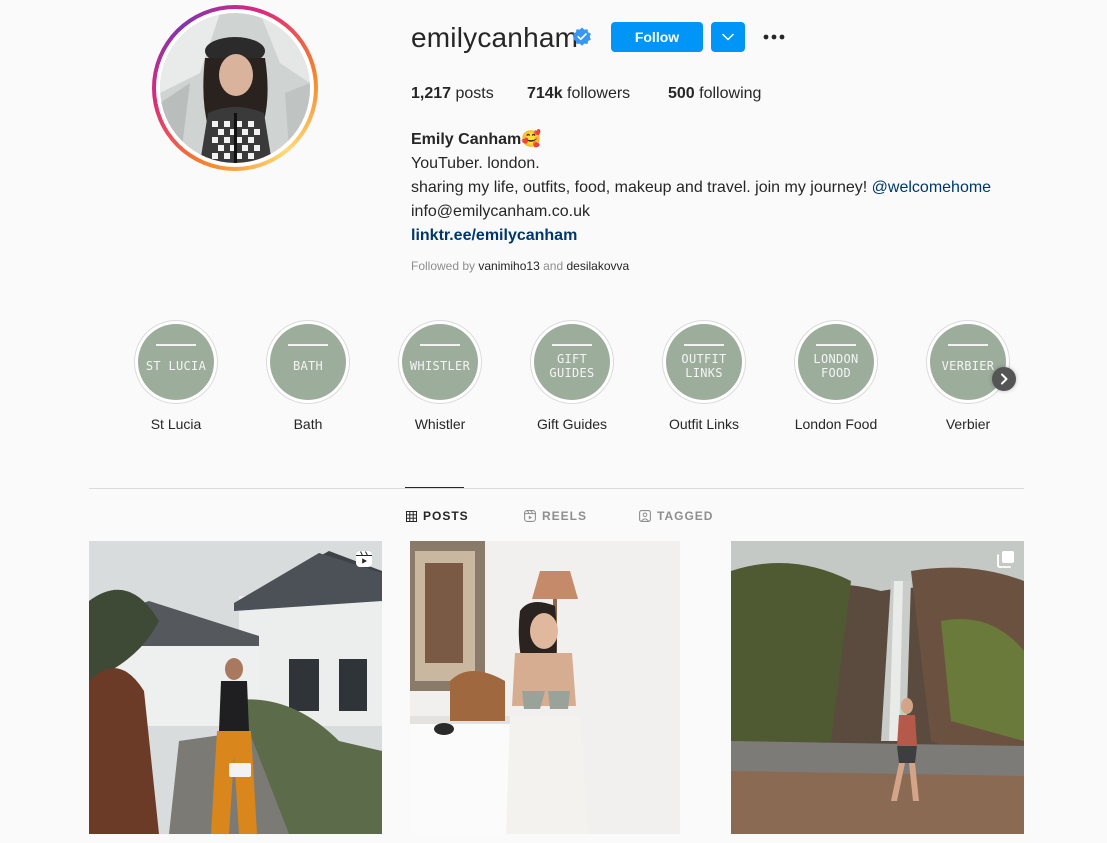  I want to click on tab-posts-label: POSTS, so click(446, 516).